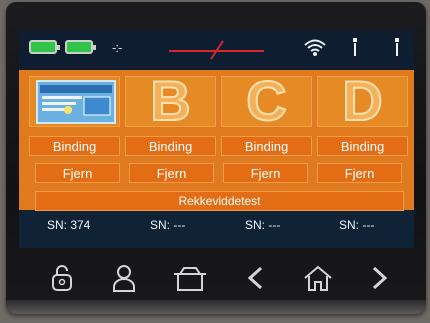  Describe the element at coordinates (266, 146) in the screenshot. I see `binding-button-c: Binding` at that location.